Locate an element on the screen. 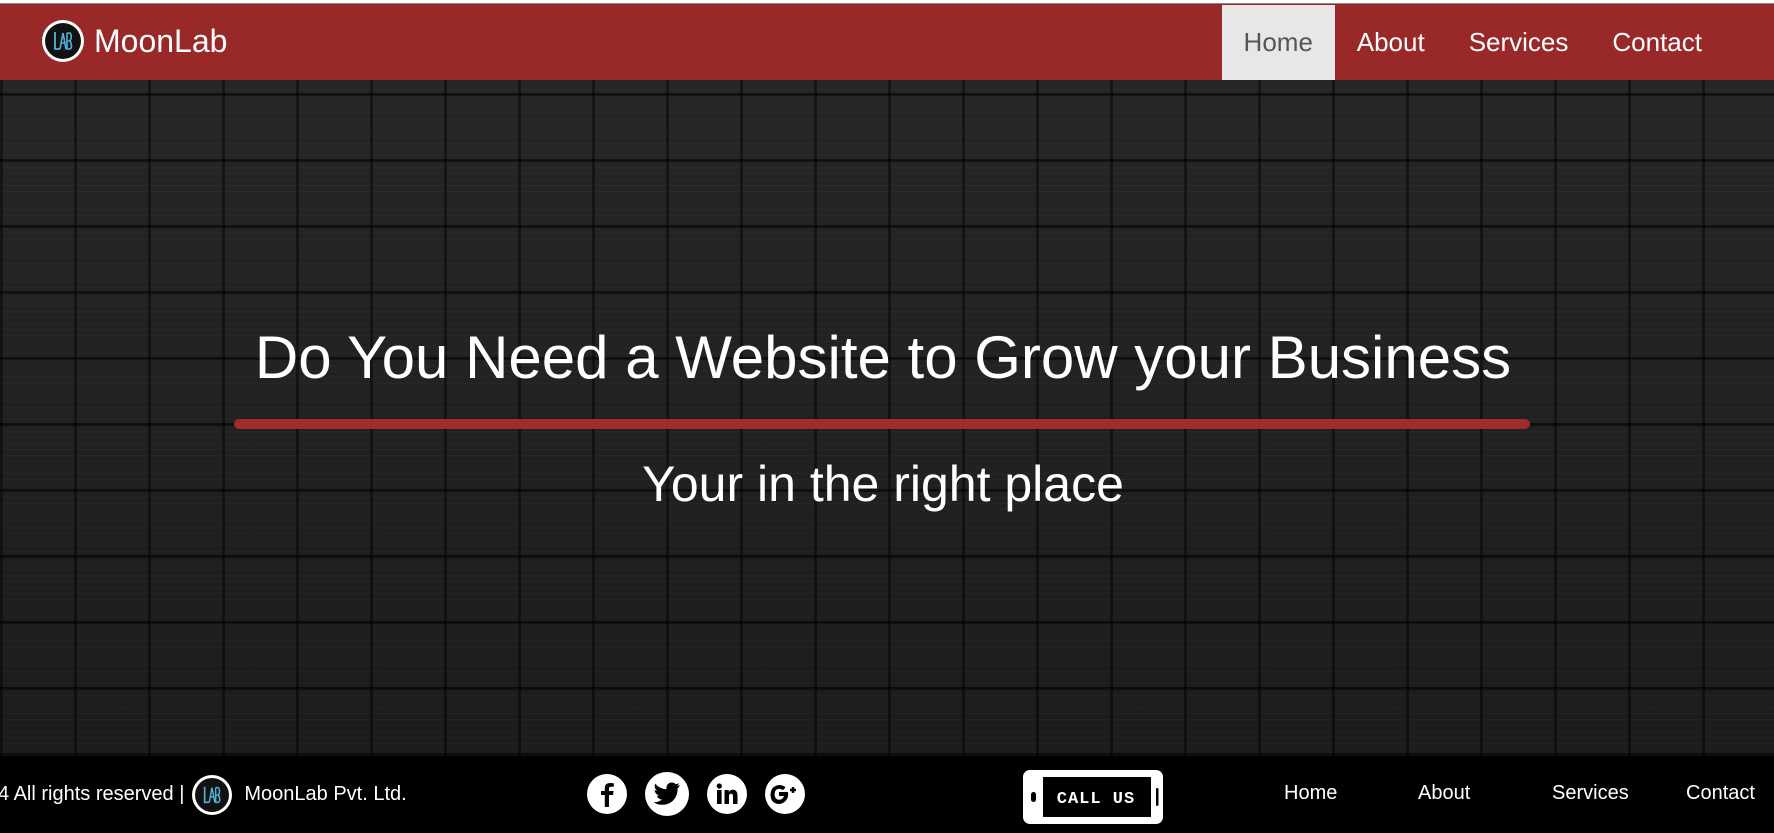 The width and height of the screenshot is (1774, 833). nav-home: Home is located at coordinates (1278, 42).